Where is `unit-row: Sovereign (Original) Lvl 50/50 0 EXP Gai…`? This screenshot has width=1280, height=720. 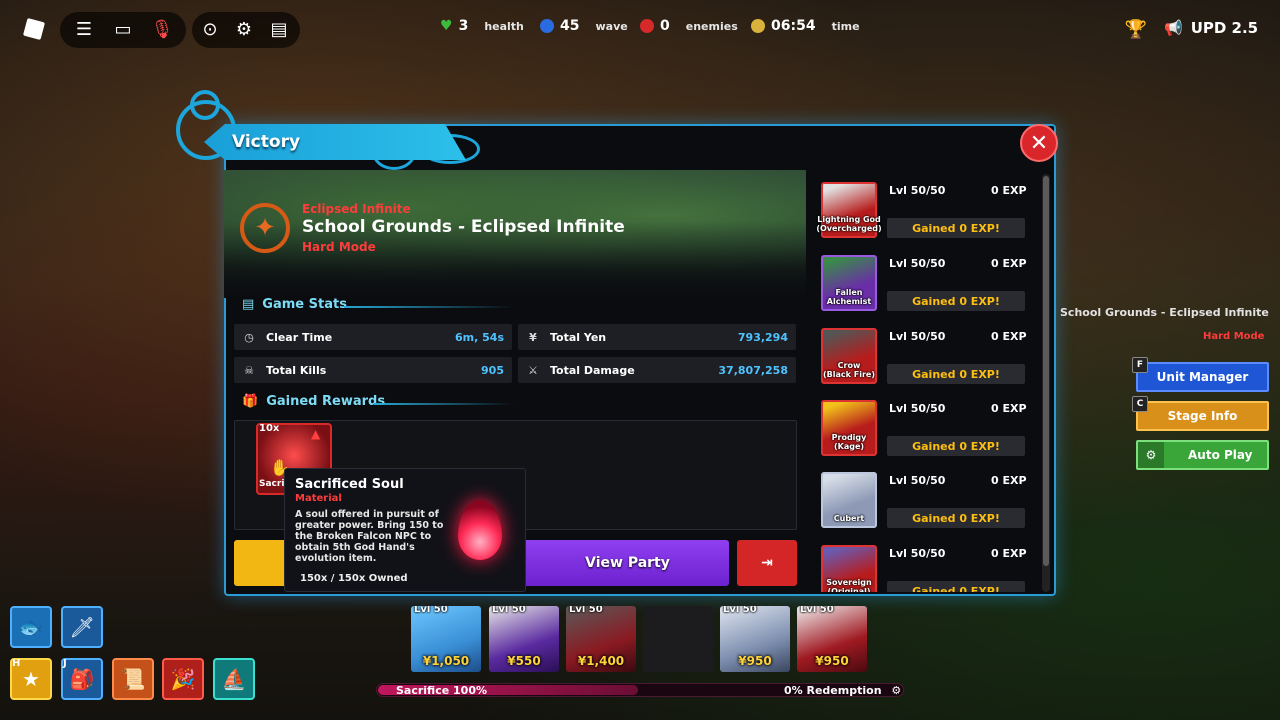 unit-row: Sovereign (Original) Lvl 50/50 0 EXP Gai… is located at coordinates (929, 566).